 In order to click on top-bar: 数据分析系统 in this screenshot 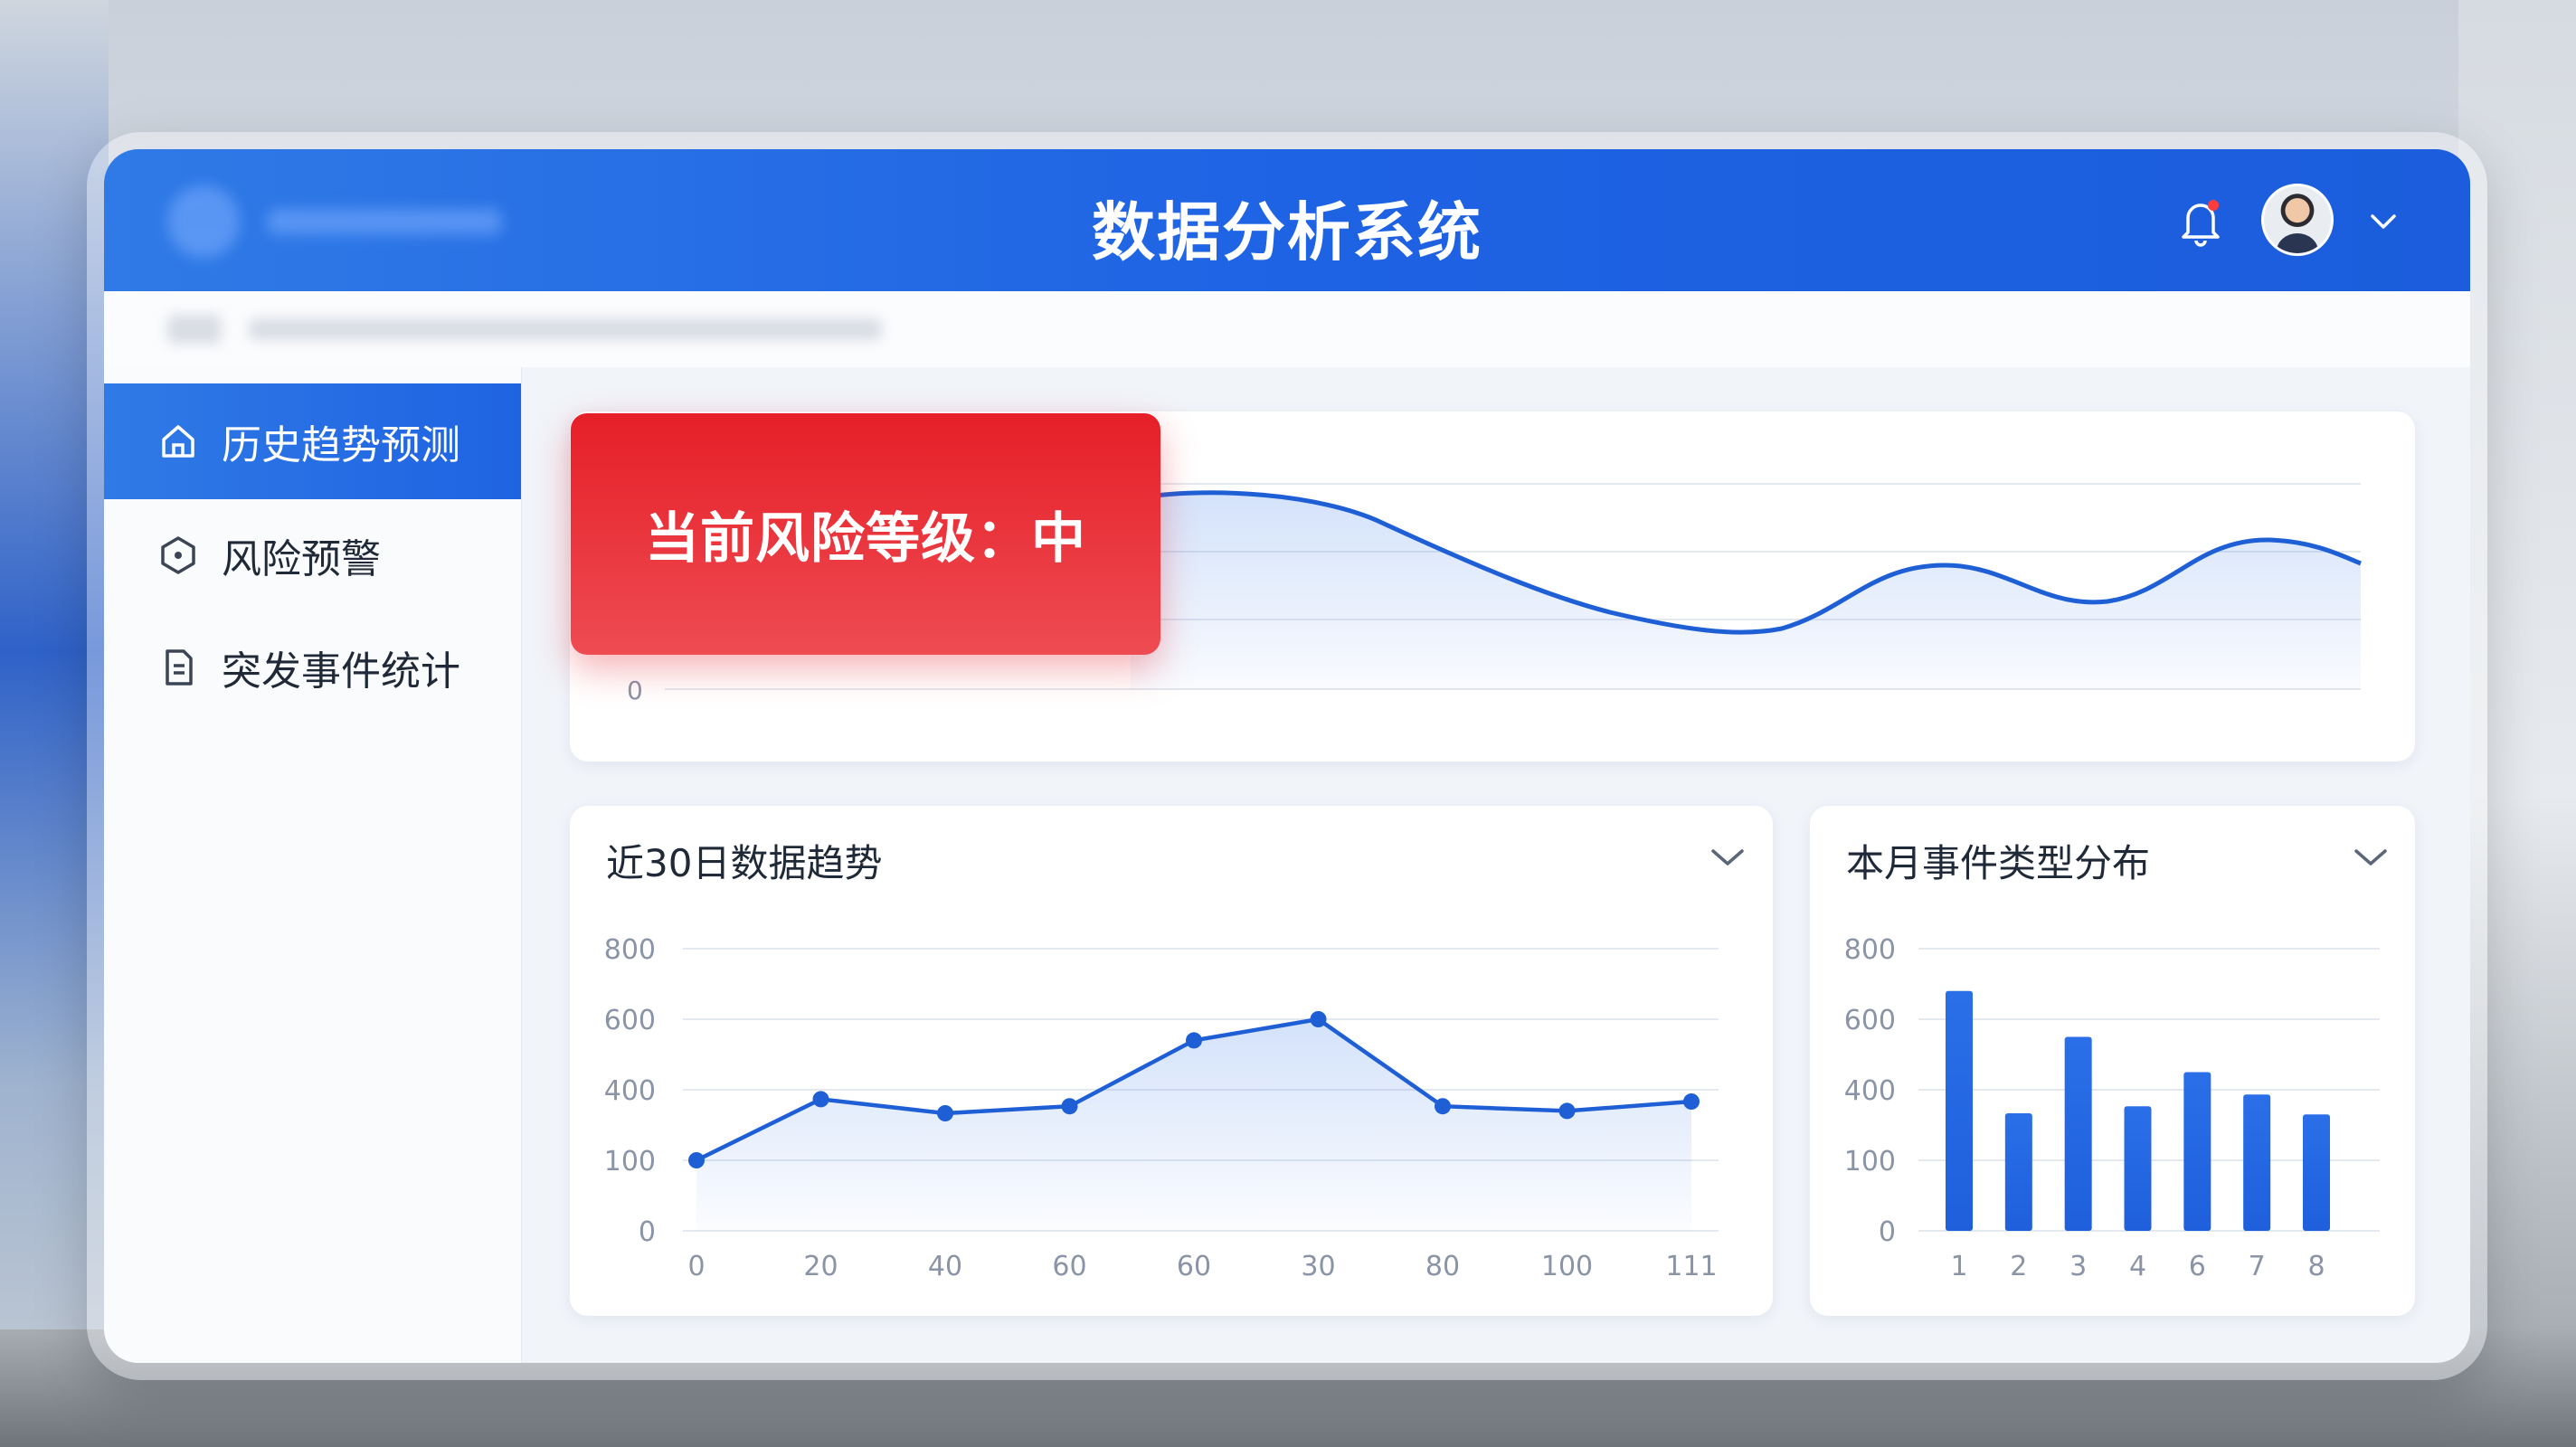, I will do `click(1287, 220)`.